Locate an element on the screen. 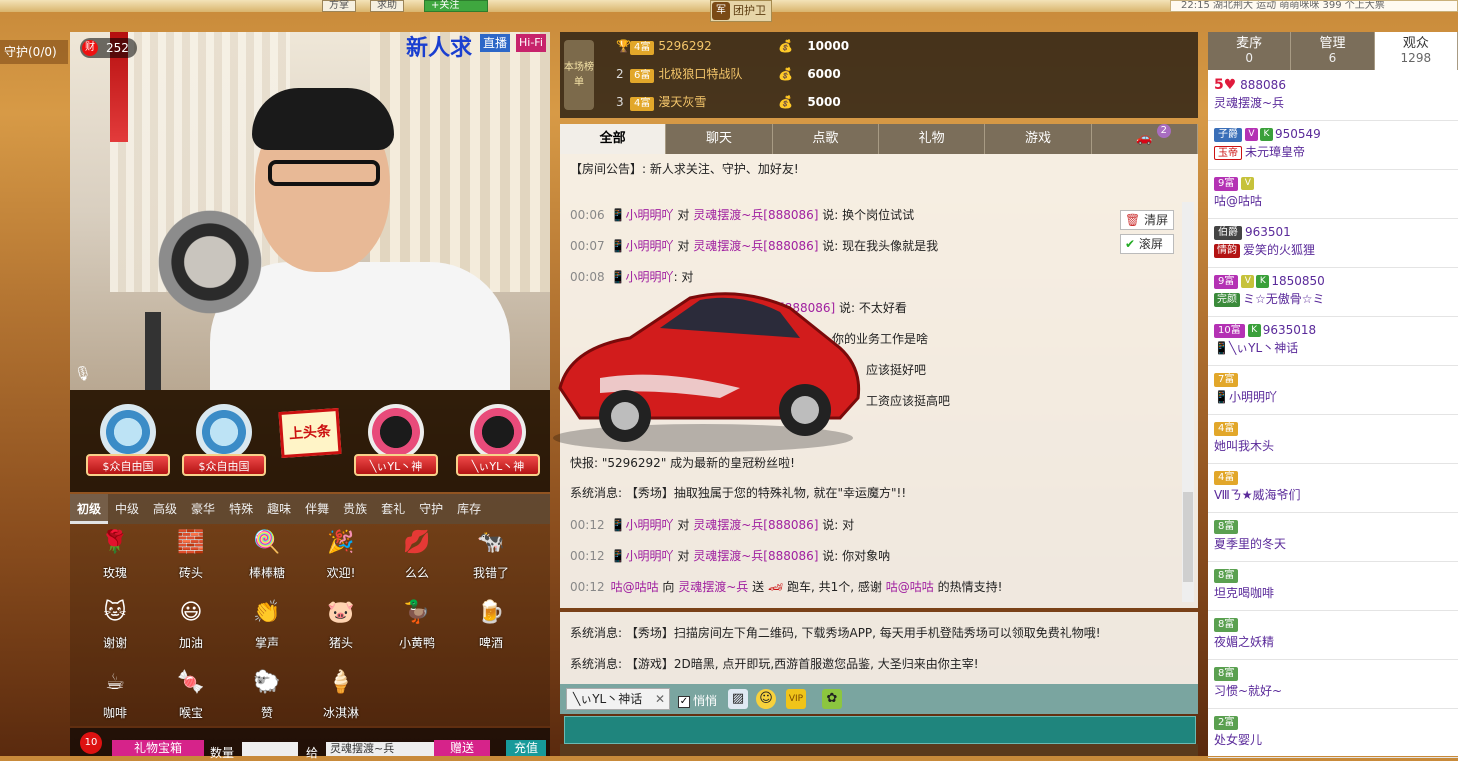  user-row: 9富 V K 1850850 完颜 ミ☆无傲骨☆ミ is located at coordinates (1333, 292).